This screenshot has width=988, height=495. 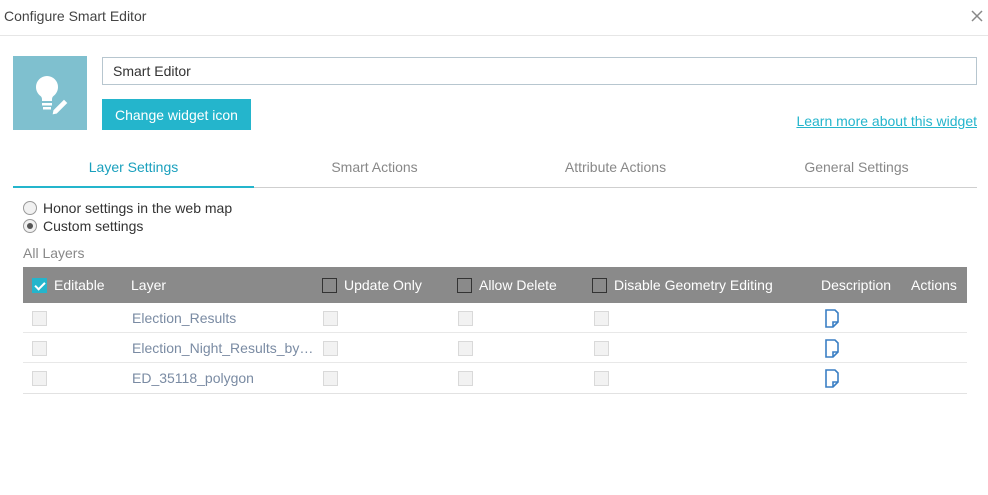 What do you see at coordinates (138, 208) in the screenshot?
I see `radio-label: Honor settings in the web map` at bounding box center [138, 208].